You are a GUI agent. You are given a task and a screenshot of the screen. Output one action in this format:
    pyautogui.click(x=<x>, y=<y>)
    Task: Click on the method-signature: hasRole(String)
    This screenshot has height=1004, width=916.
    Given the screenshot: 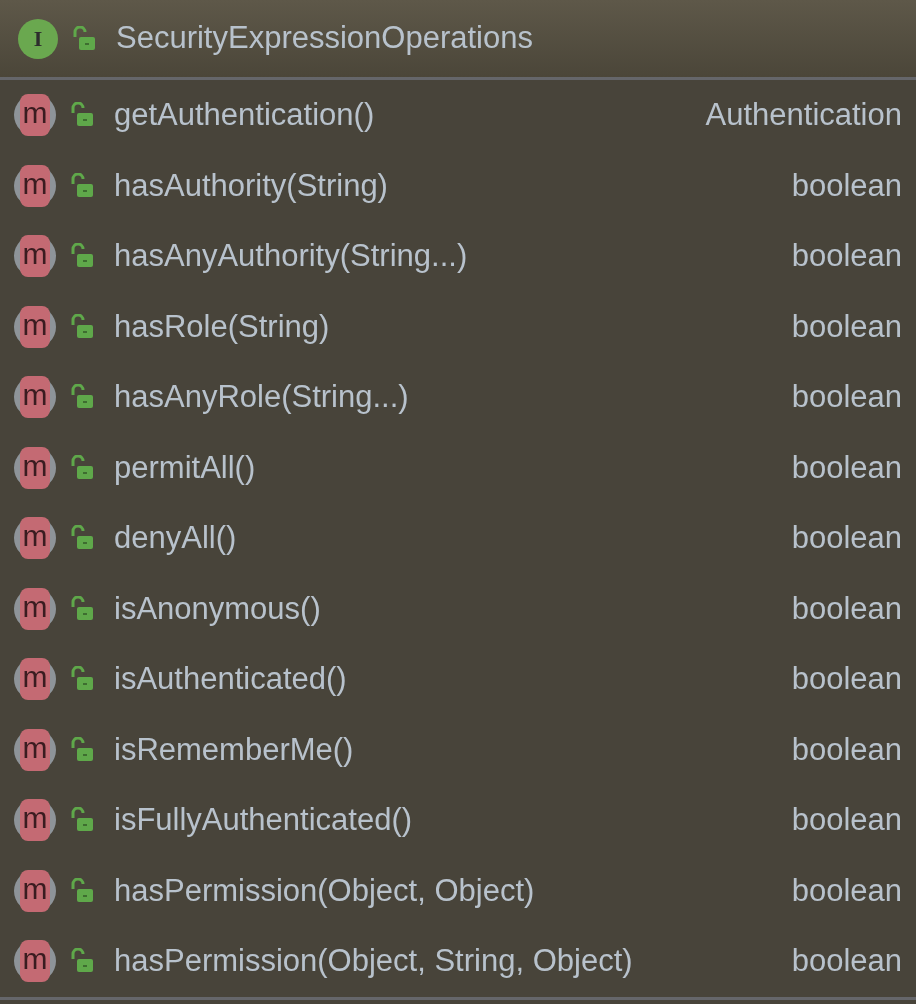 What is the action you would take?
    pyautogui.click(x=222, y=326)
    